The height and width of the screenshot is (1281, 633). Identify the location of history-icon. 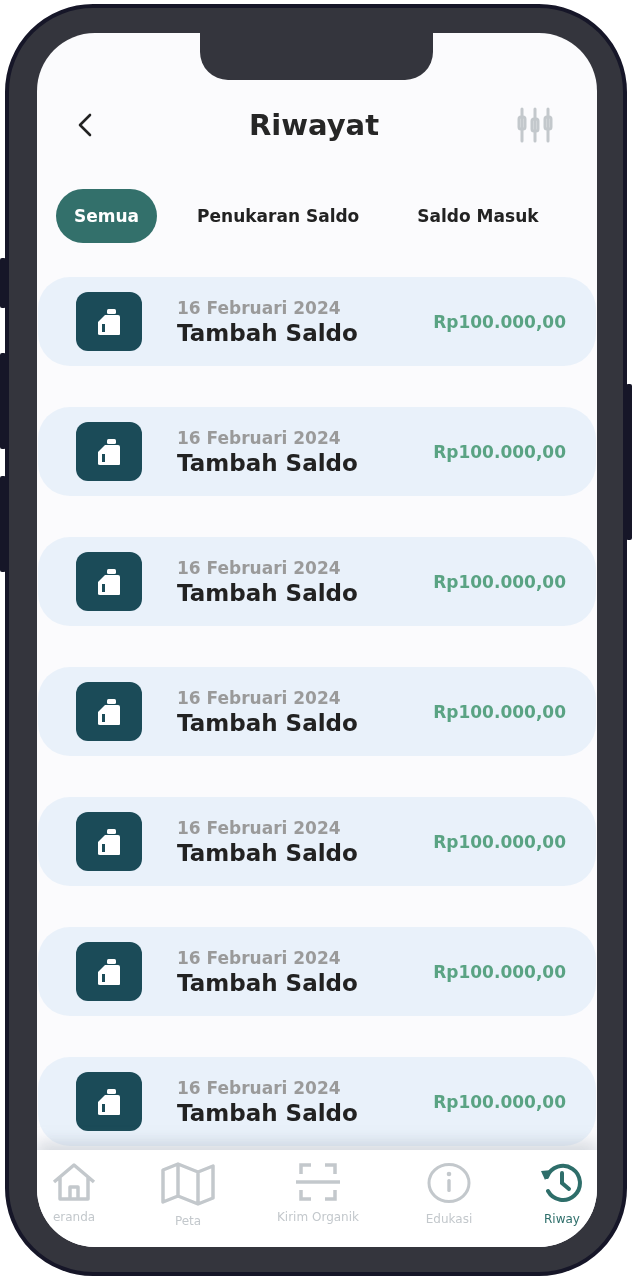
(562, 1183).